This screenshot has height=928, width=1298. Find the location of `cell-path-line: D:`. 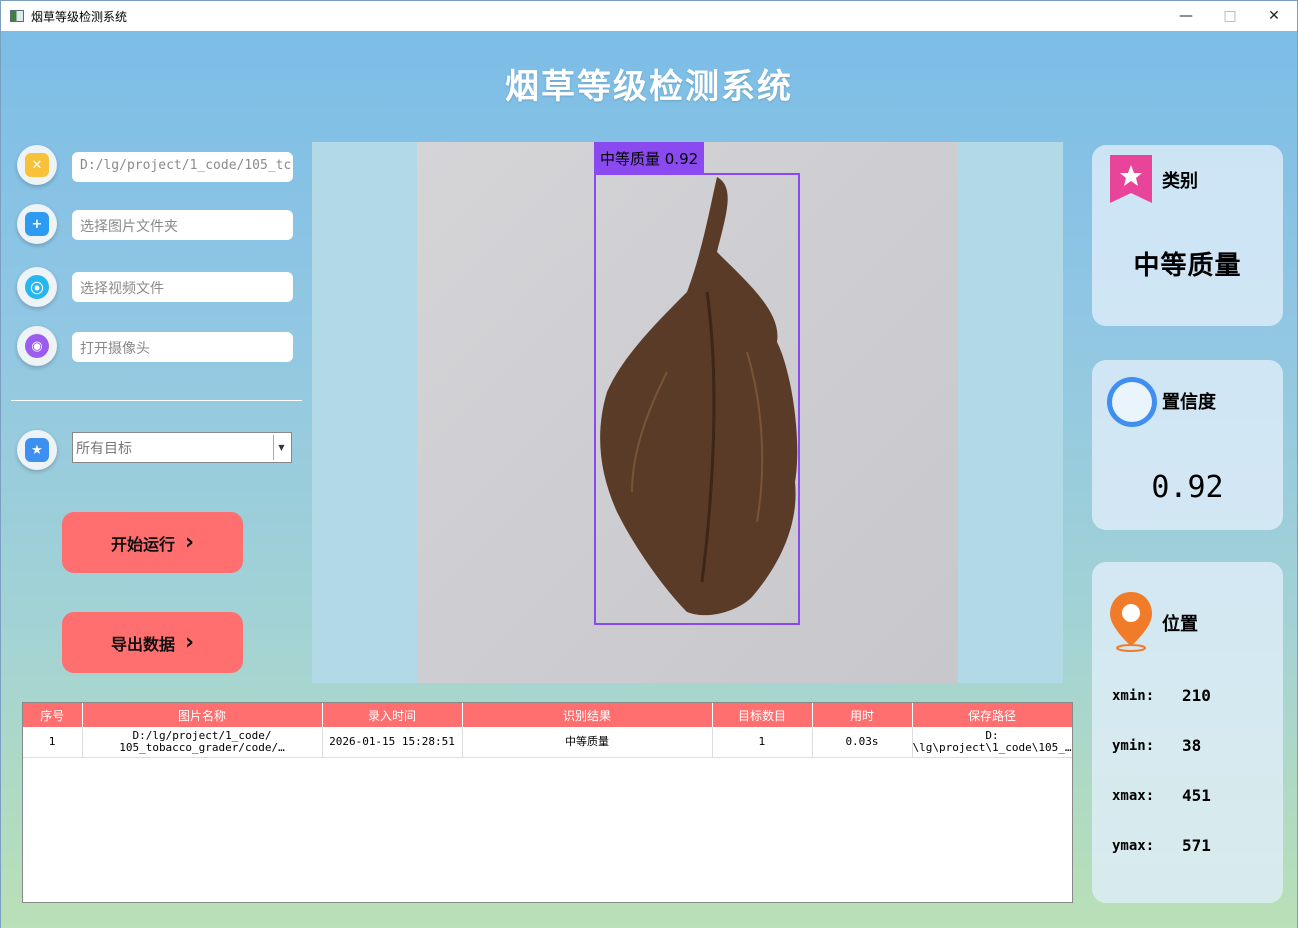

cell-path-line: D: is located at coordinates (992, 735).